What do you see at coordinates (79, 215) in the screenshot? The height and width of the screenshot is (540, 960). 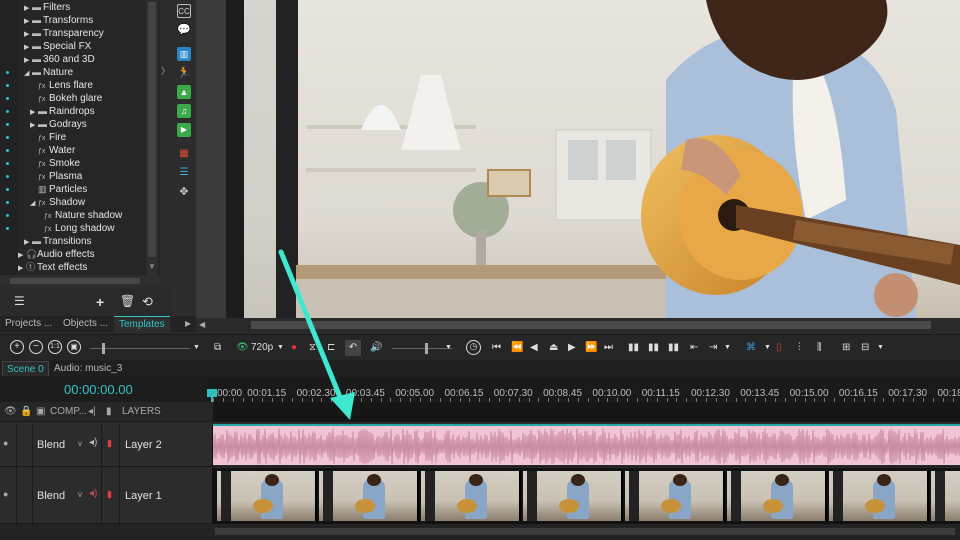 I see `tree-item: ƒx Nature shadow` at bounding box center [79, 215].